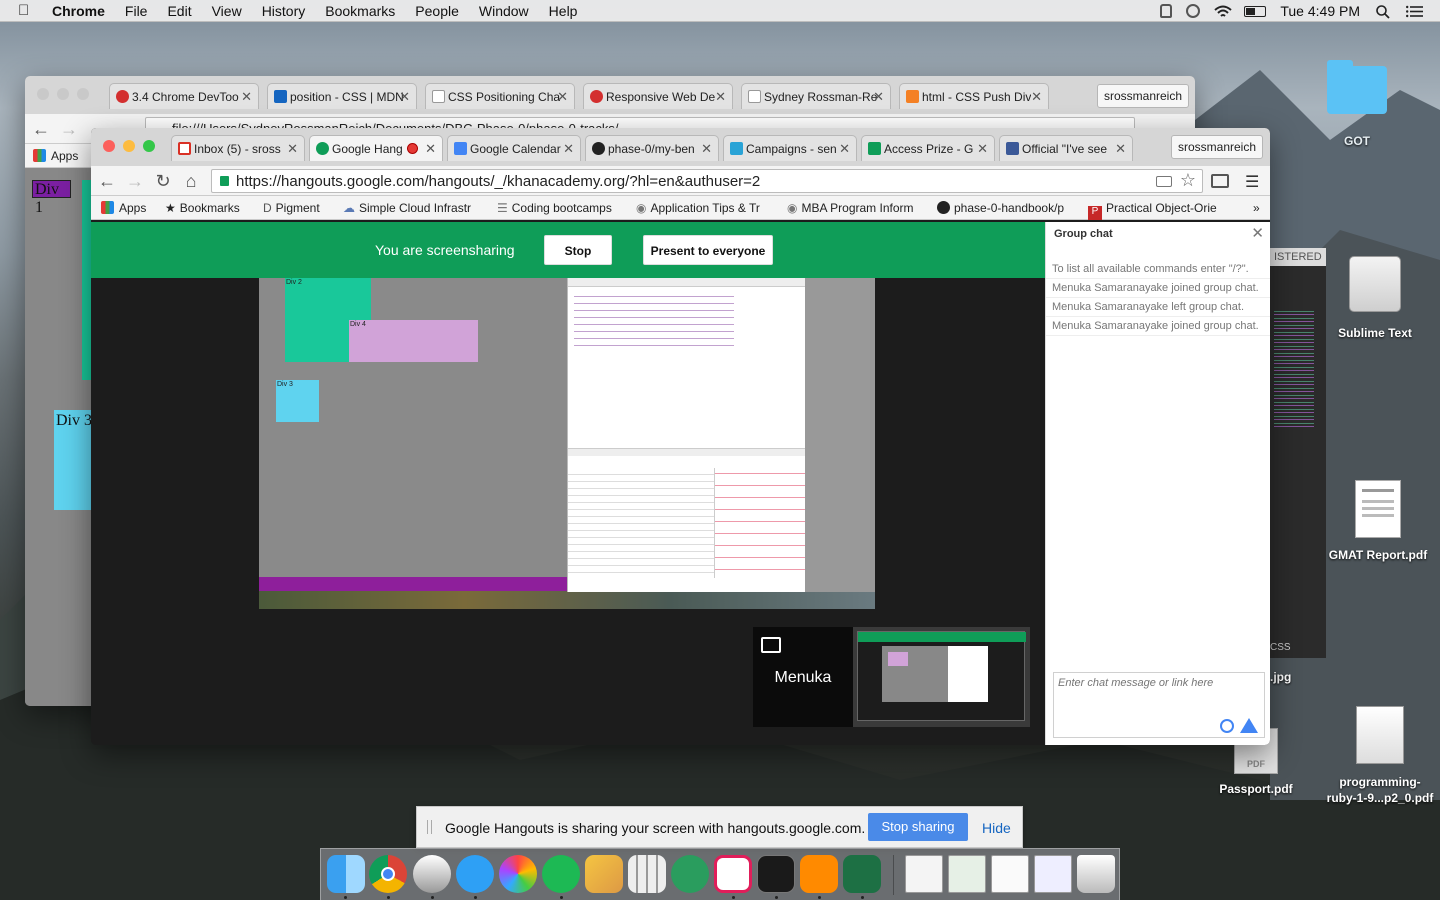  What do you see at coordinates (578, 250) in the screenshot?
I see `stop-screenshare-button: Stop` at bounding box center [578, 250].